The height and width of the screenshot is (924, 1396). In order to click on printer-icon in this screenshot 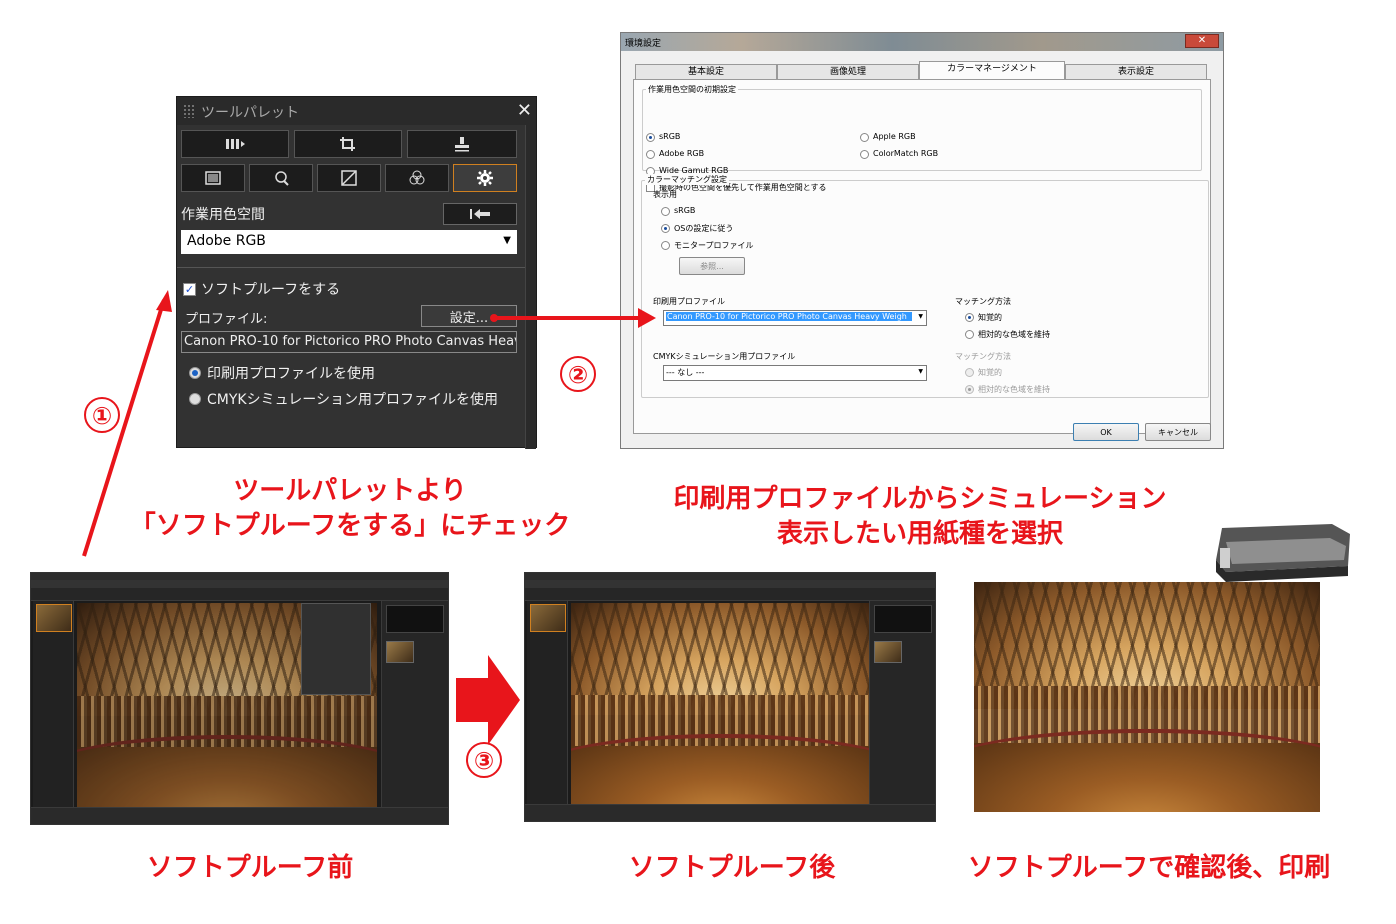, I will do `click(1283, 553)`.